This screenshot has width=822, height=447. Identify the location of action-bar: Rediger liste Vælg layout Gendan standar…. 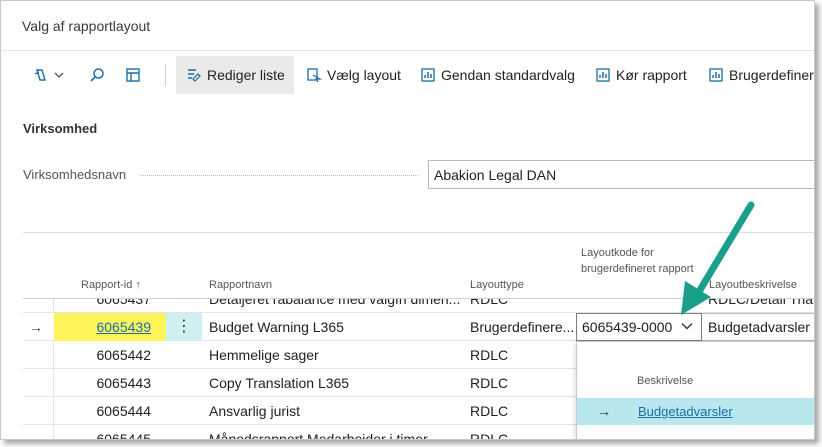
(407, 75).